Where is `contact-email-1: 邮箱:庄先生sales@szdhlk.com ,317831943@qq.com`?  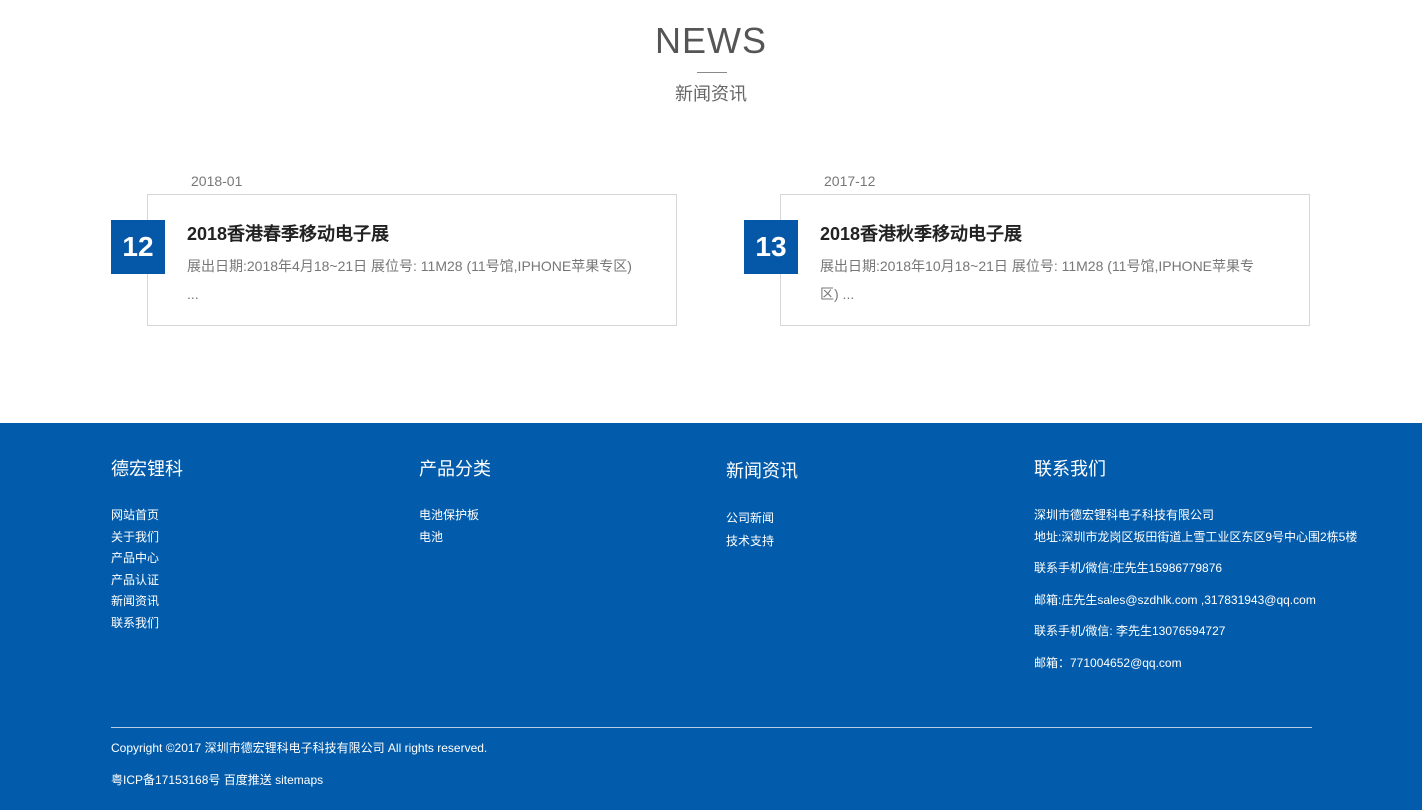 contact-email-1: 邮箱:庄先生sales@szdhlk.com ,317831943@qq.com is located at coordinates (1175, 599).